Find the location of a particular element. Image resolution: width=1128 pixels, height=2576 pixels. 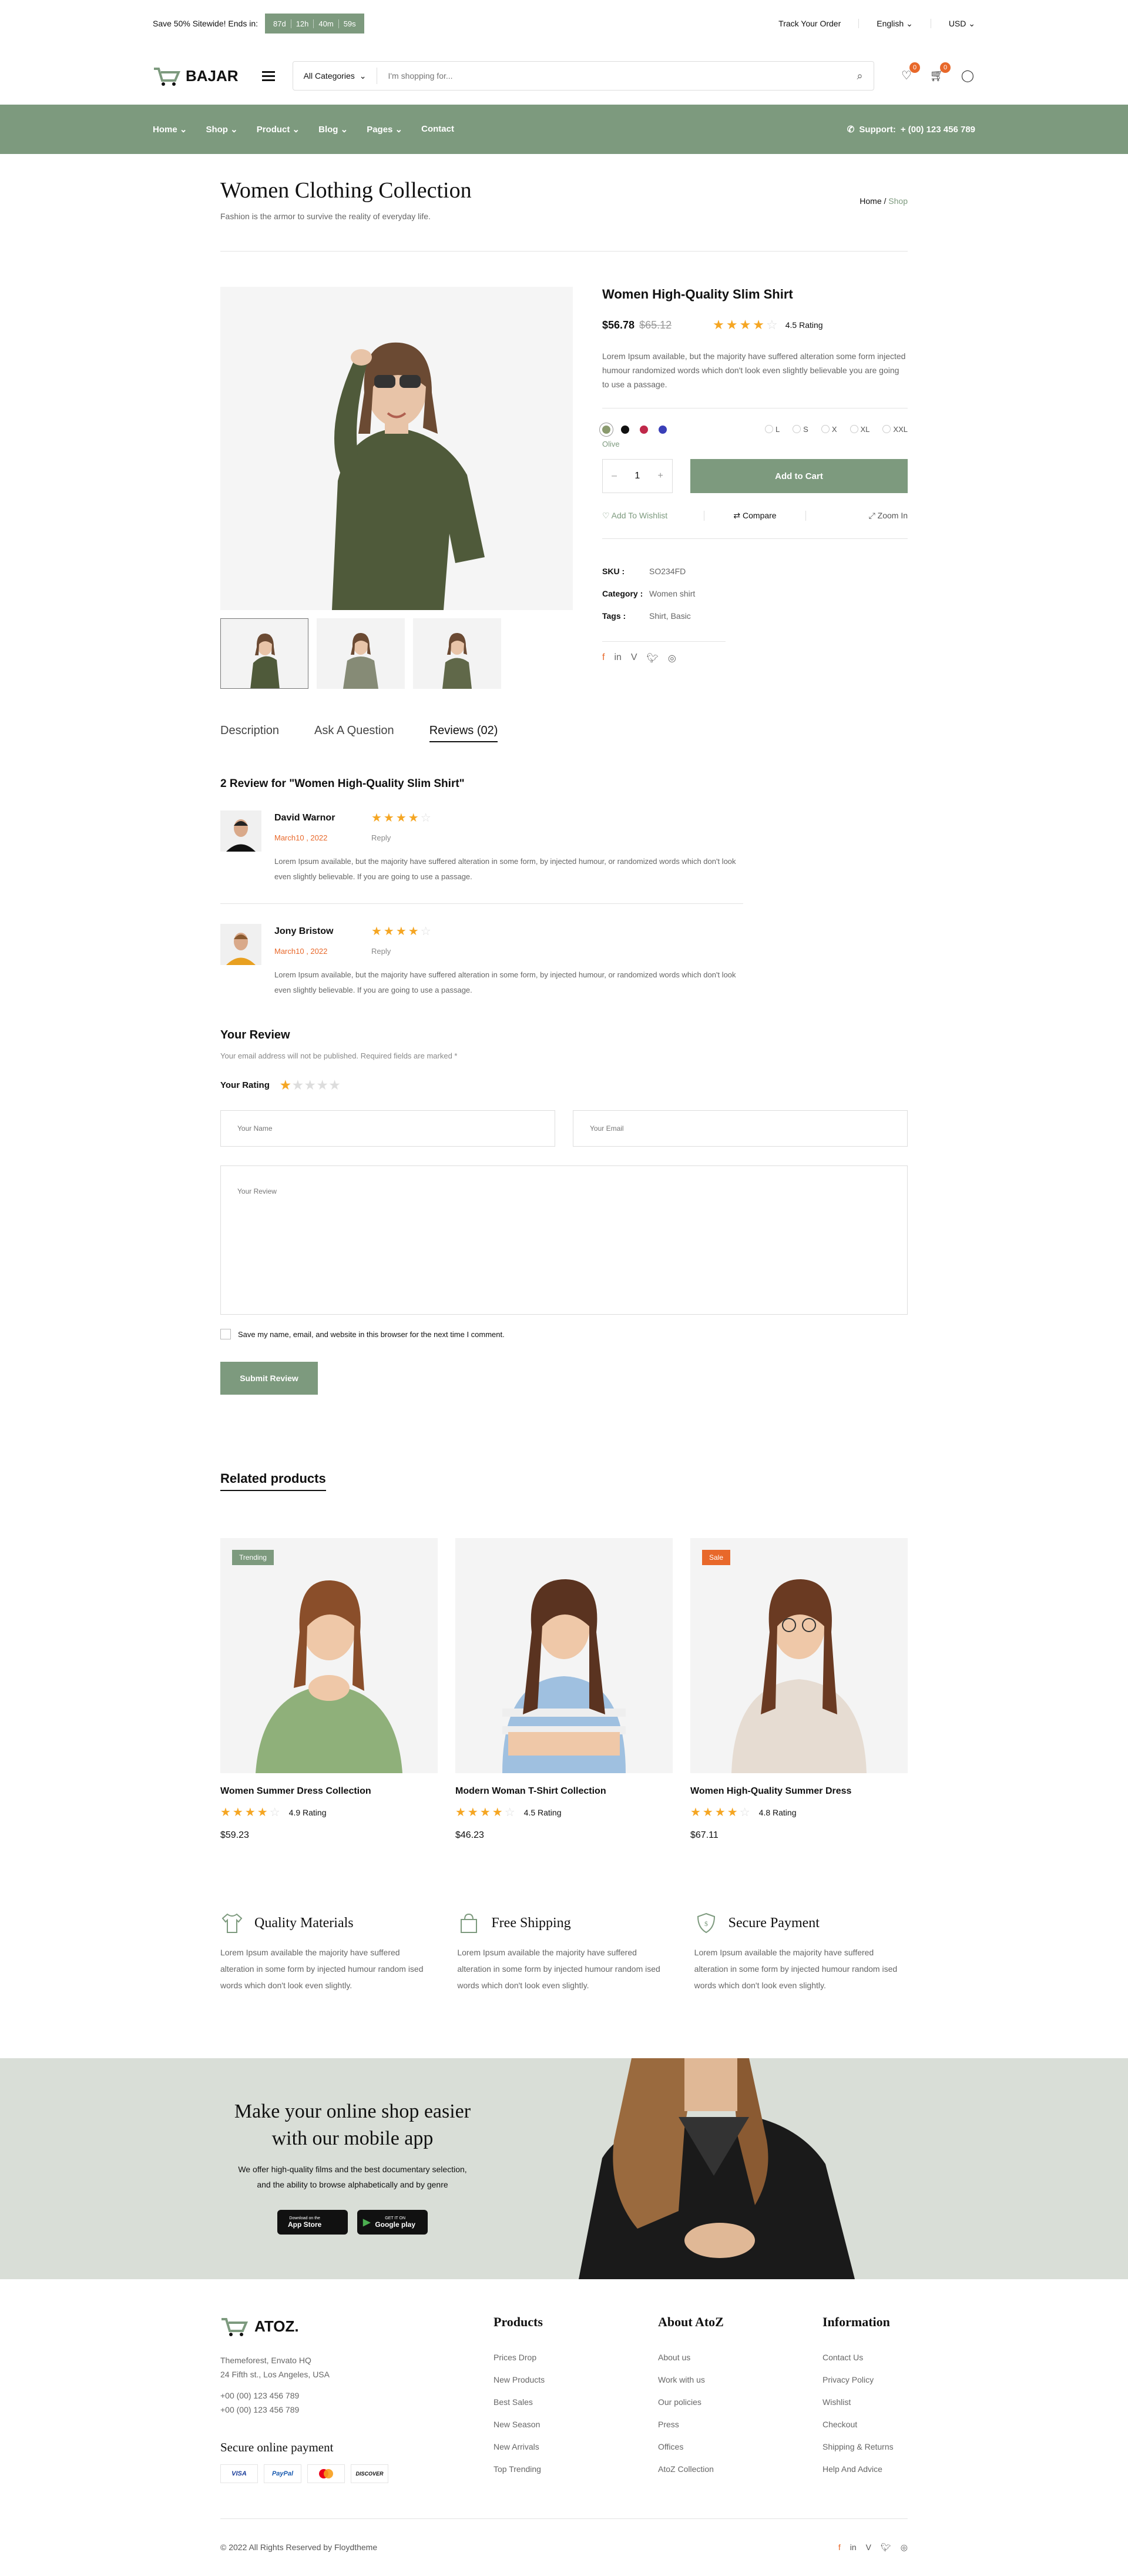

footer-link: New Products is located at coordinates (576, 2380).